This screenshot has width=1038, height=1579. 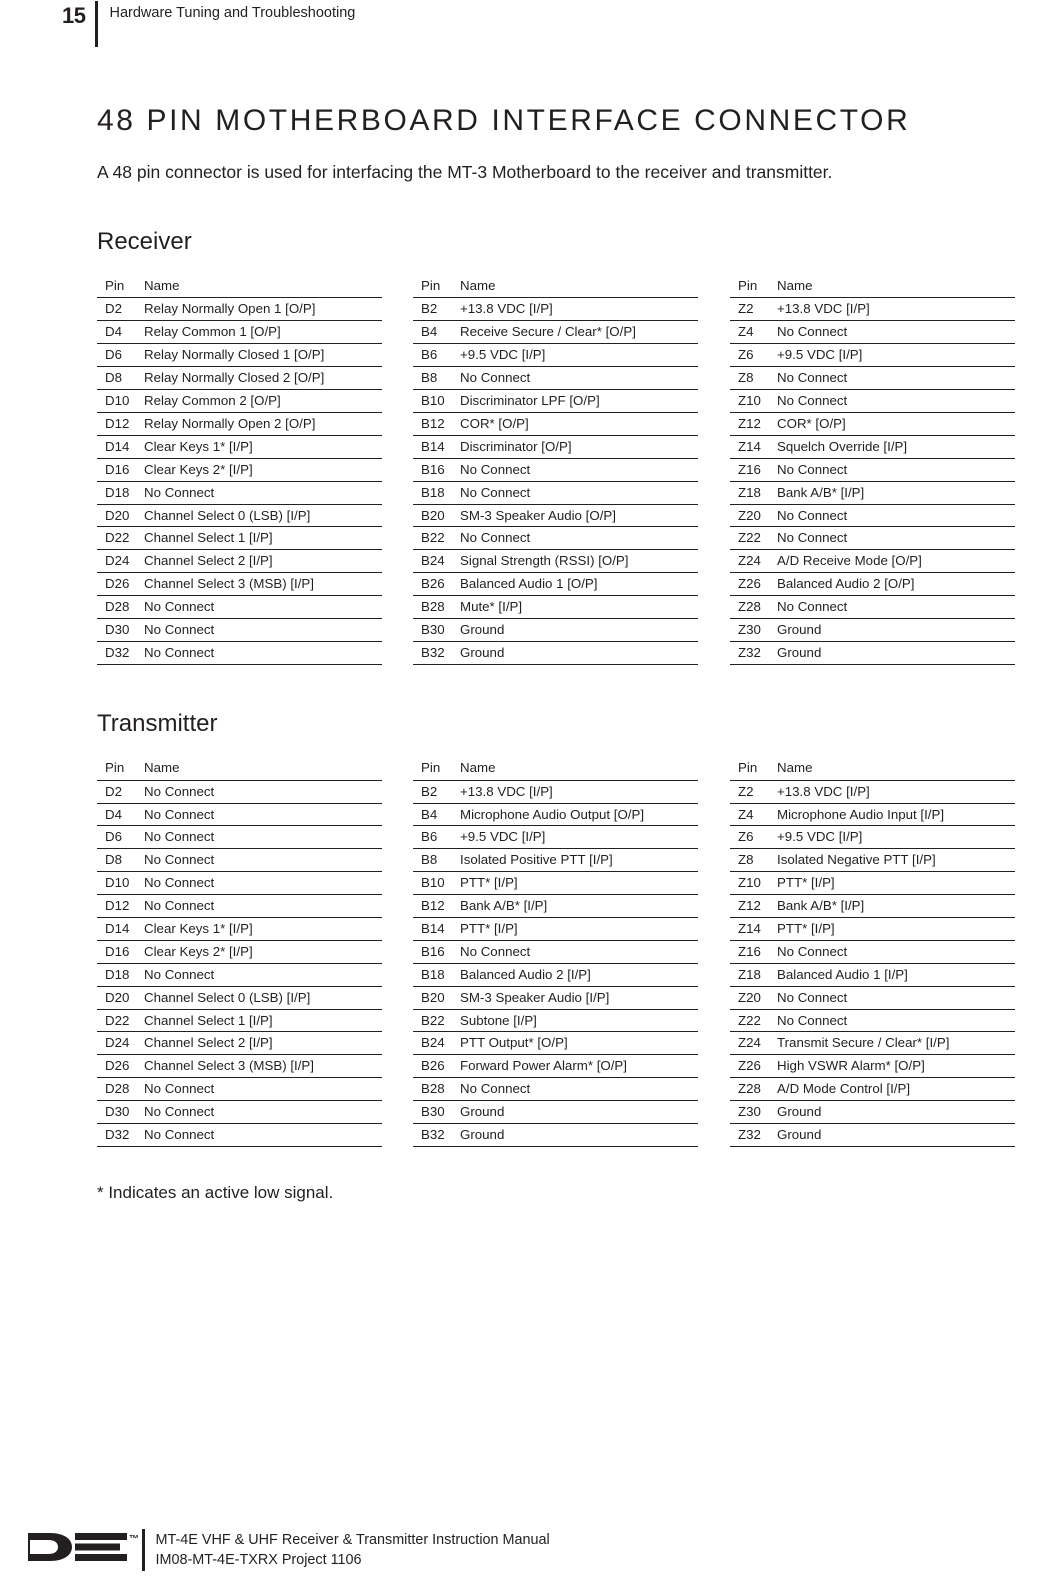 What do you see at coordinates (120, 792) in the screenshot?
I see `cell-pin: D2` at bounding box center [120, 792].